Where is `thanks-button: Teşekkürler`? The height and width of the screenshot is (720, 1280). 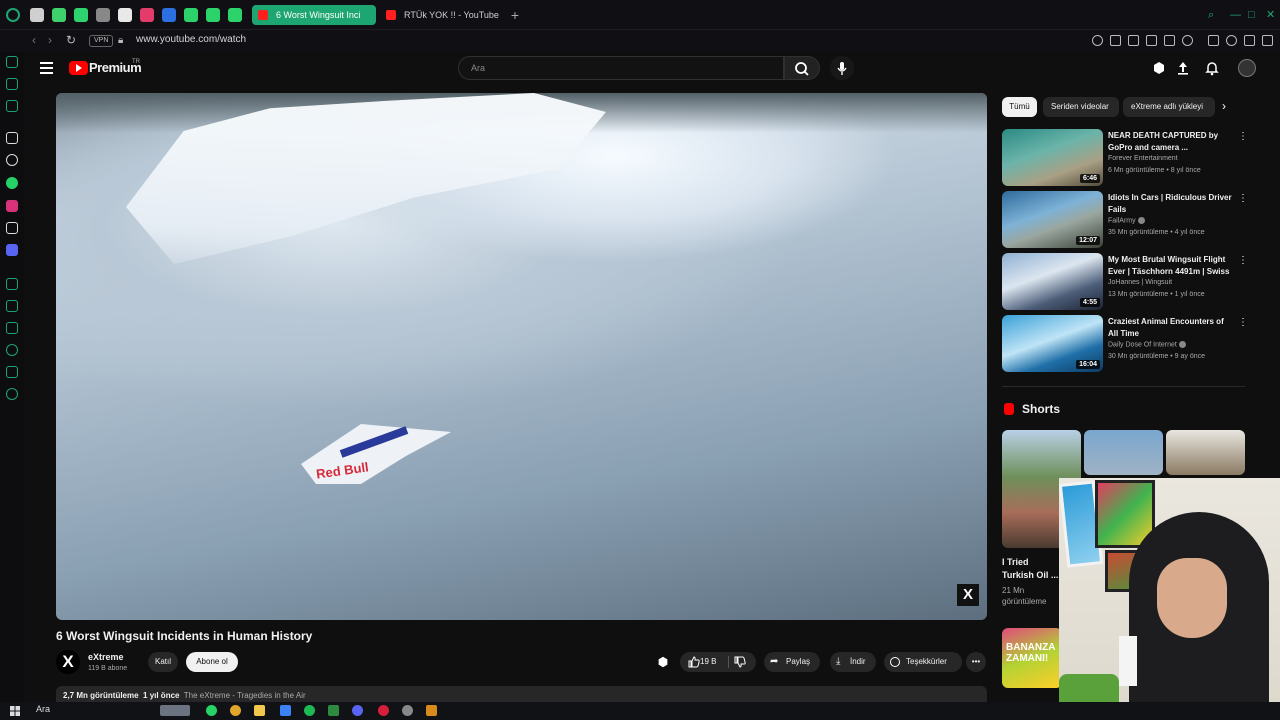
thanks-button: Teşekkürler is located at coordinates (923, 662).